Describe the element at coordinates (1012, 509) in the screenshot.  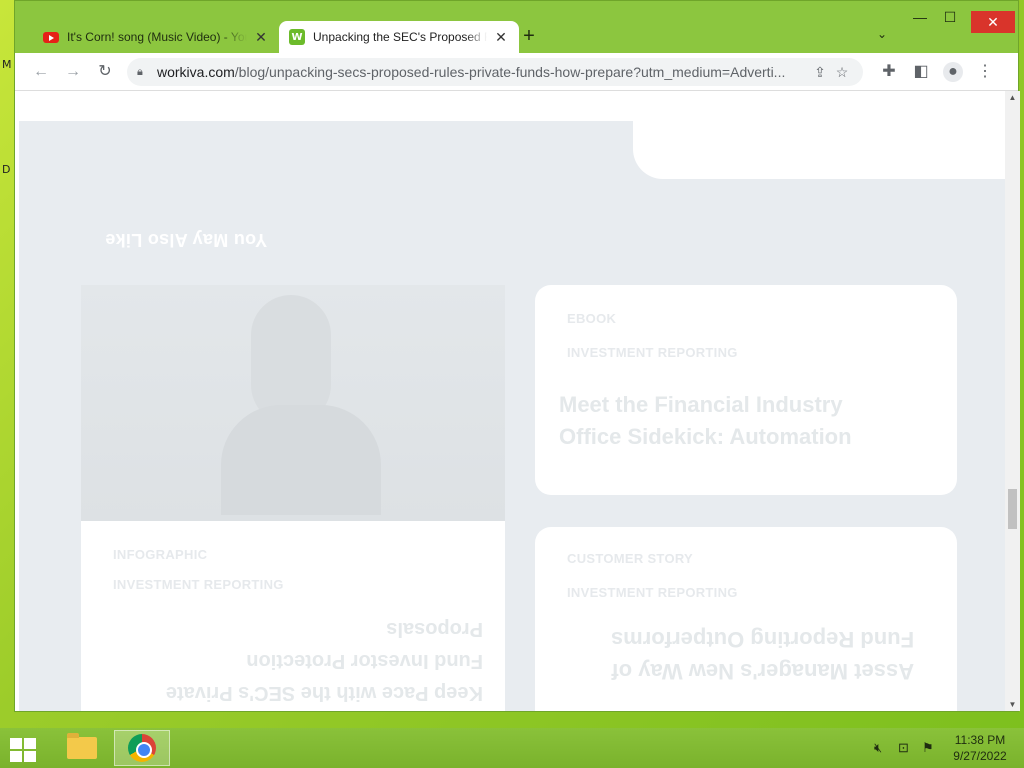
I see `scroll-thumb` at that location.